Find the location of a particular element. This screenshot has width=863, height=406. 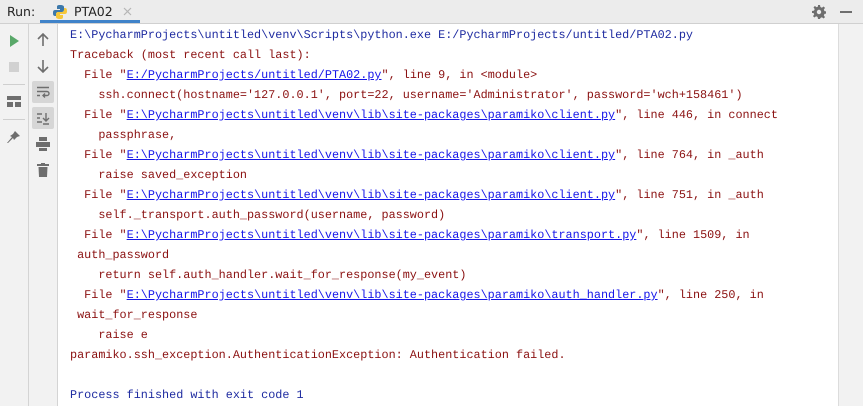

scroll-to-end-icon is located at coordinates (43, 118).